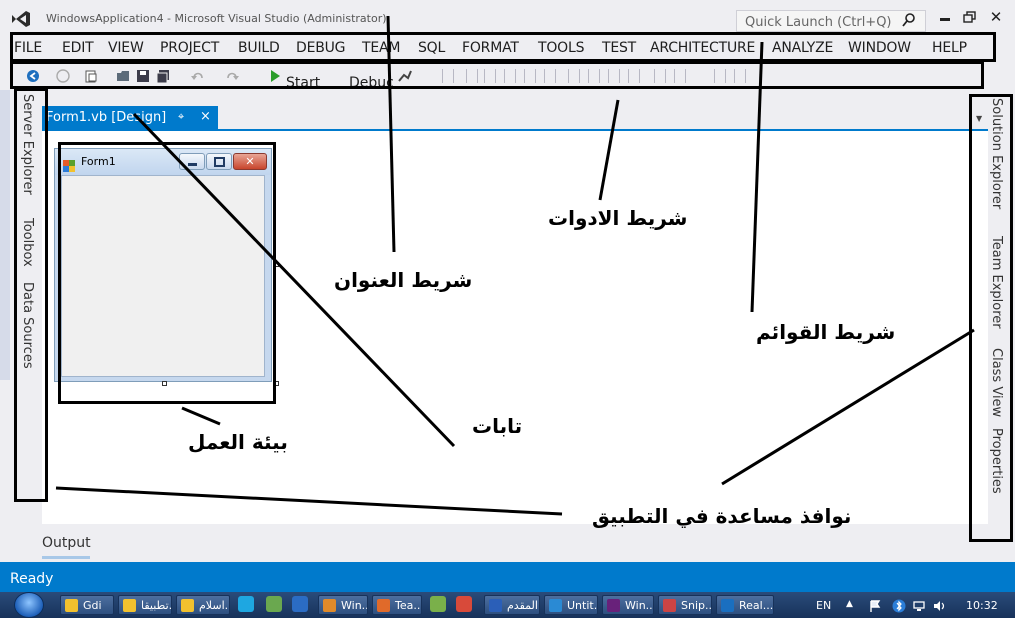 Image resolution: width=1015 pixels, height=618 pixels. Describe the element at coordinates (909, 19) in the screenshot. I see `search-icon` at that location.